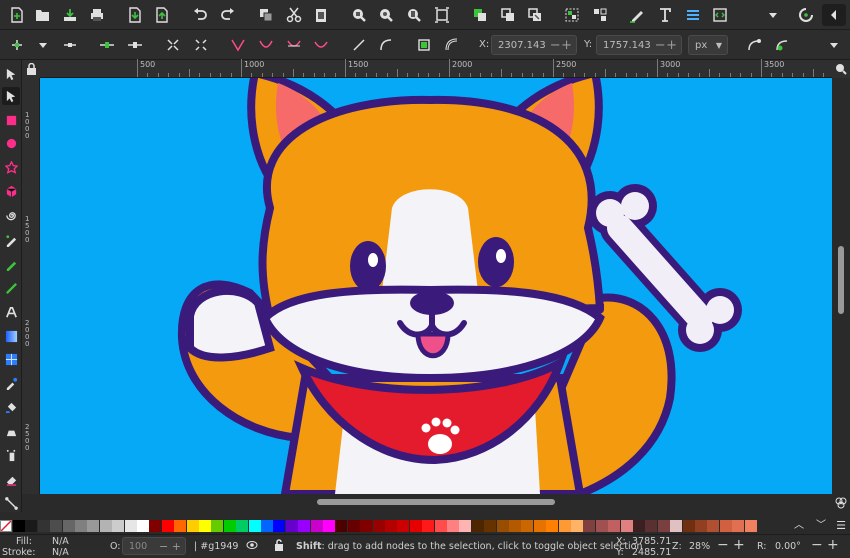 The width and height of the screenshot is (850, 558). I want to click on collapse-icon, so click(834, 15).